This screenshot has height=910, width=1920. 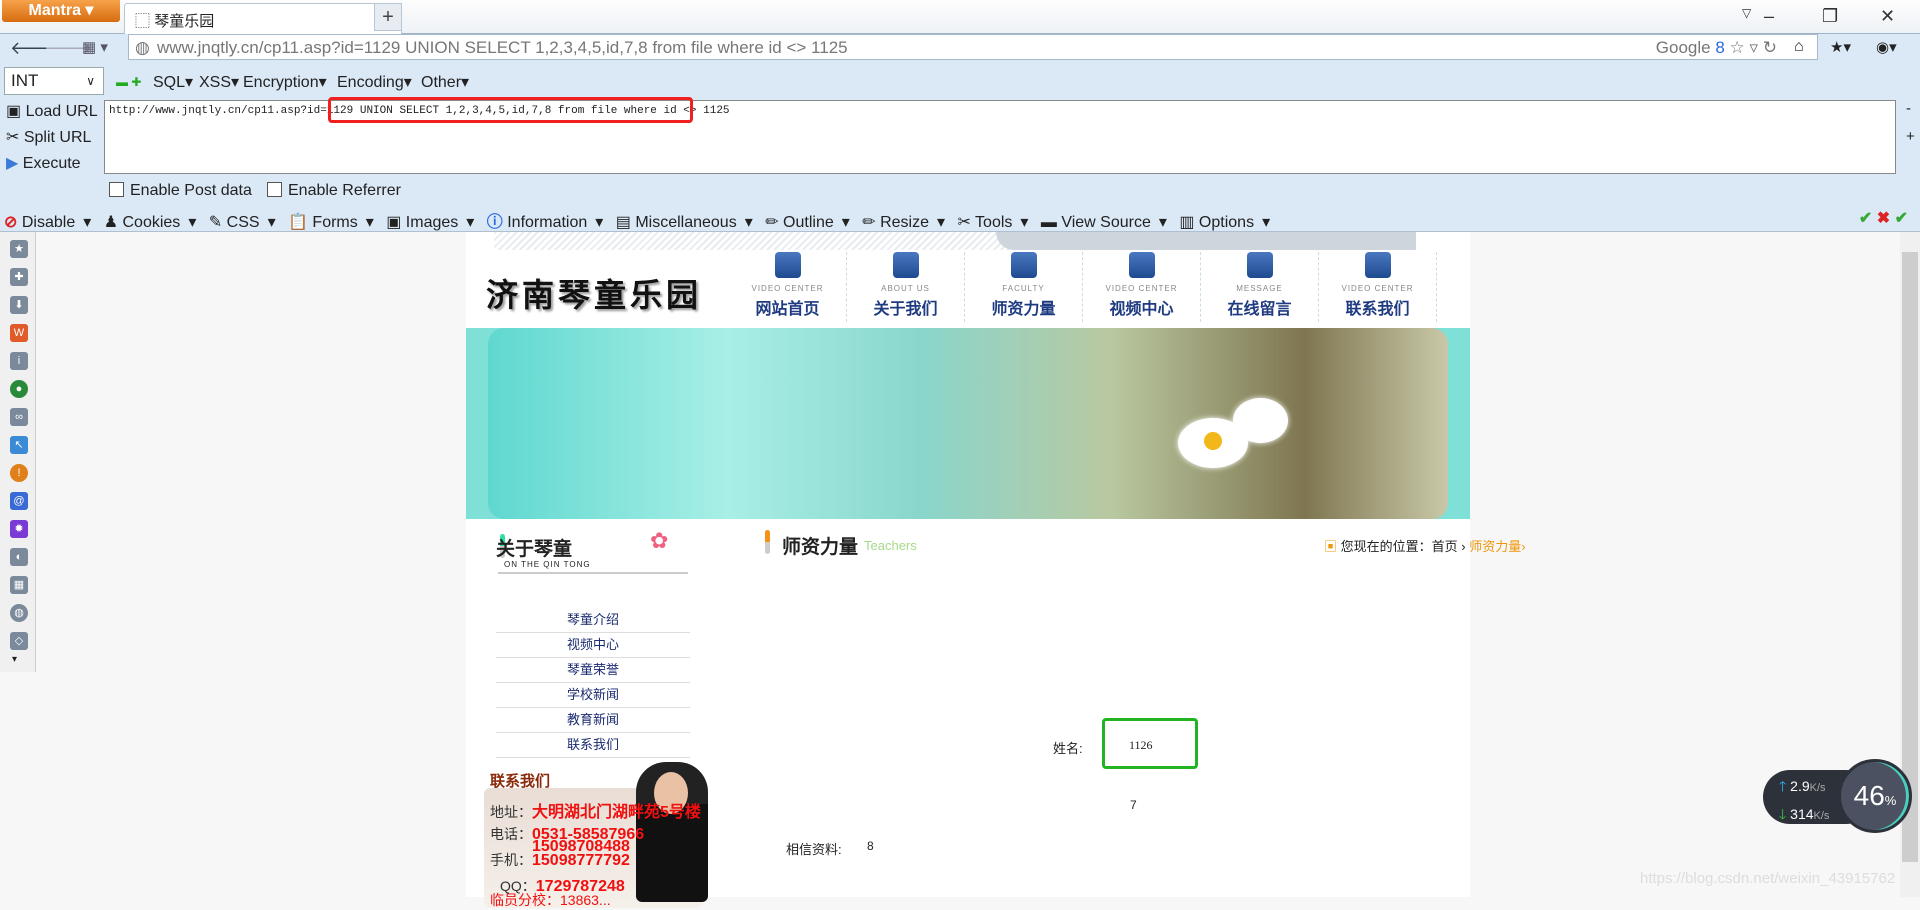 I want to click on bookmarks-icon: ★▾, so click(x=1840, y=47).